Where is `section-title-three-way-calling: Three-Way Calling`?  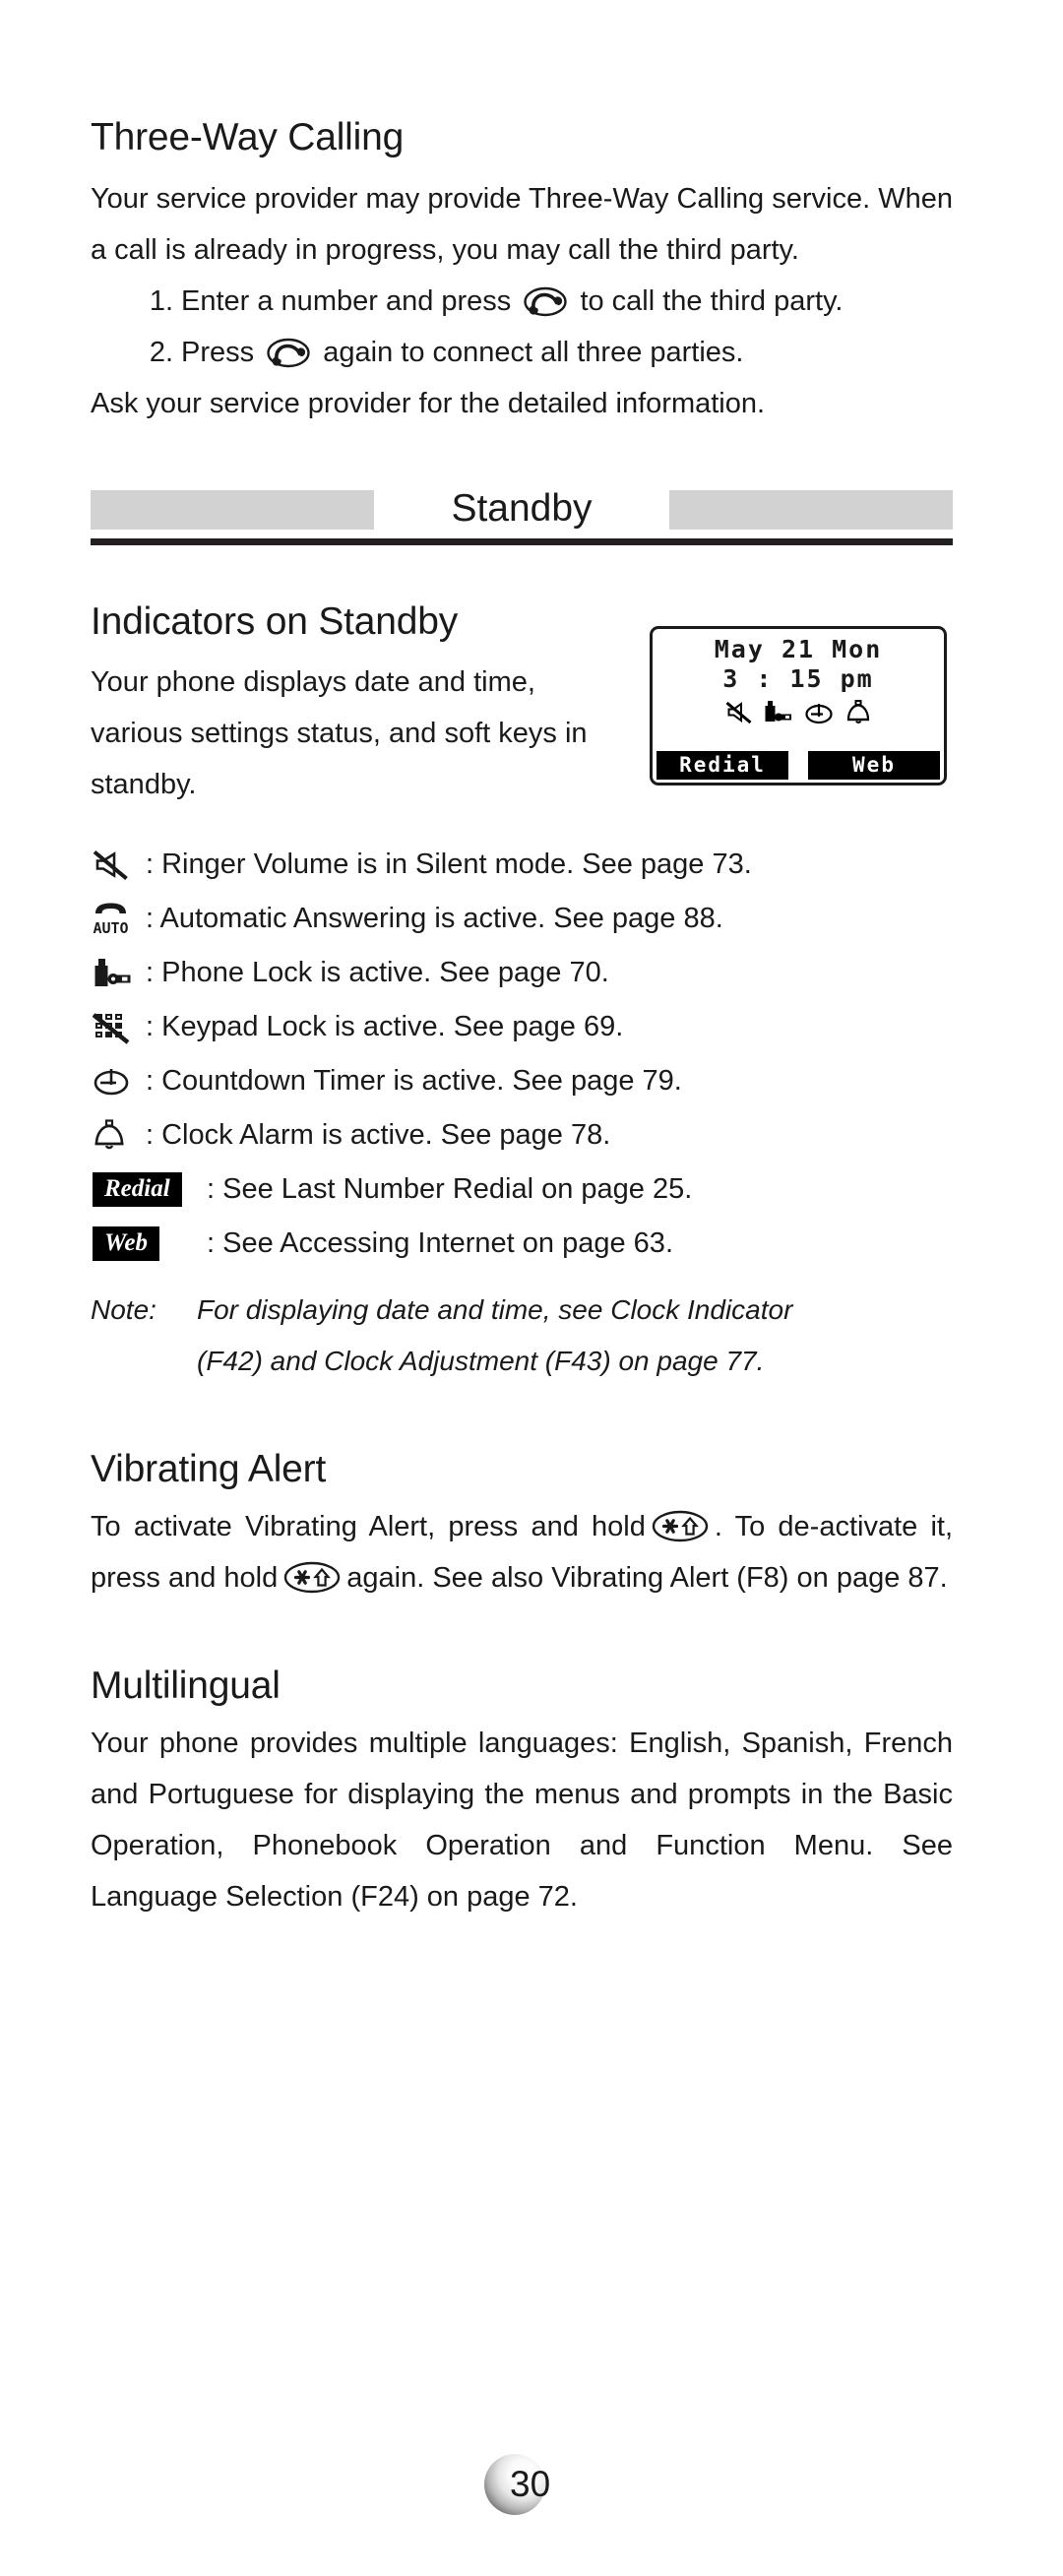
section-title-three-way-calling: Three-Way Calling is located at coordinates (248, 137).